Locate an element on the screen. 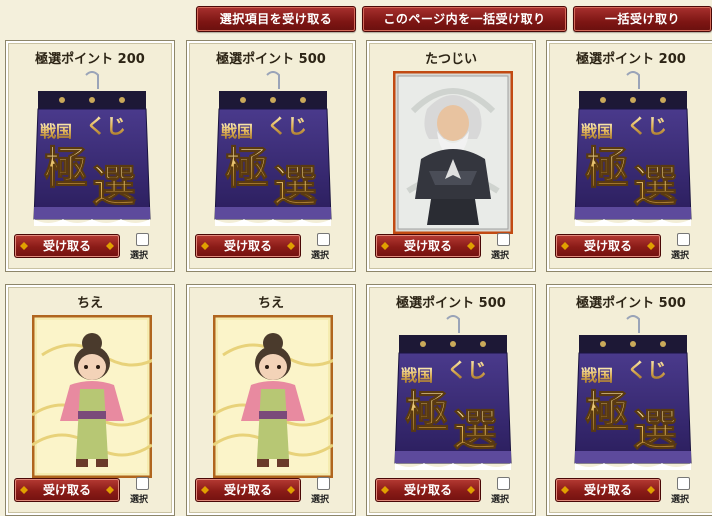 The height and width of the screenshot is (516, 712). toolbar: 選択項目を受け取る このページ内を一括受け取り 一括受け取り is located at coordinates (356, 19).